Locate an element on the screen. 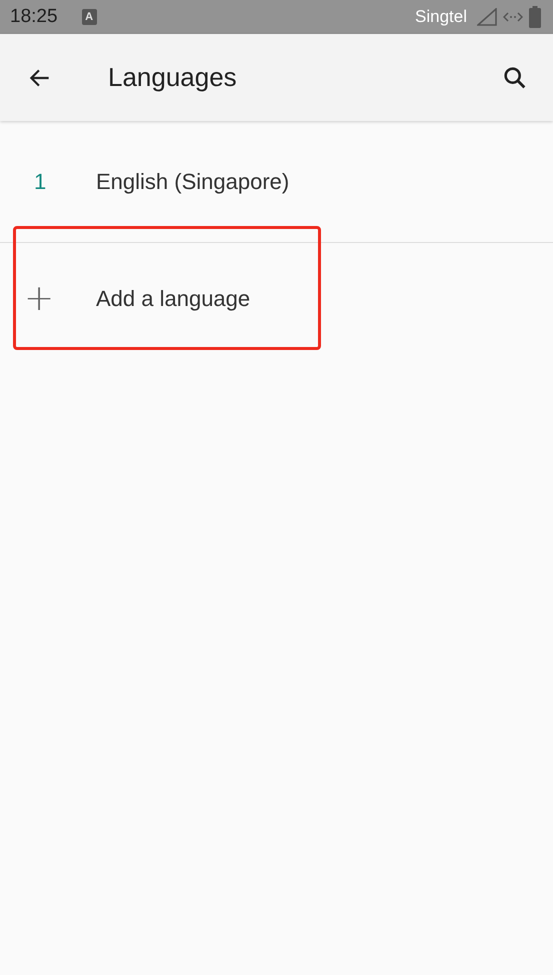 The height and width of the screenshot is (975, 553). data-arrows-icon is located at coordinates (513, 17).